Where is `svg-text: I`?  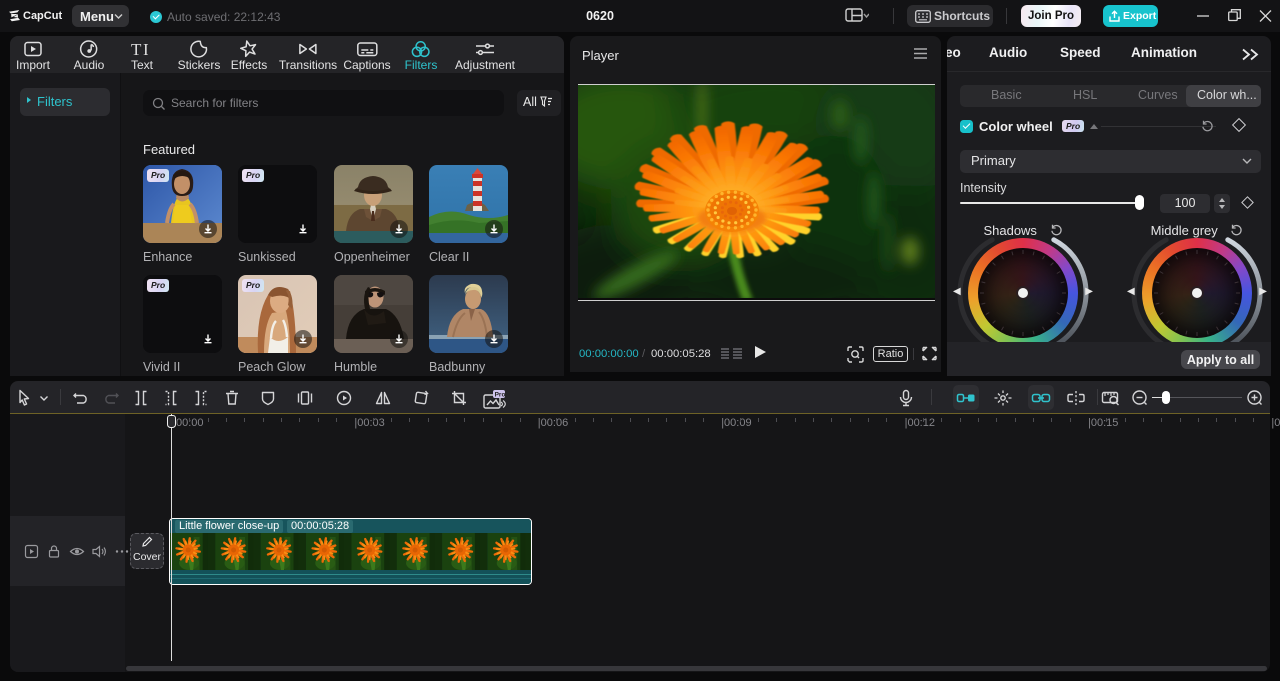
svg-text: I is located at coordinates (146, 49).